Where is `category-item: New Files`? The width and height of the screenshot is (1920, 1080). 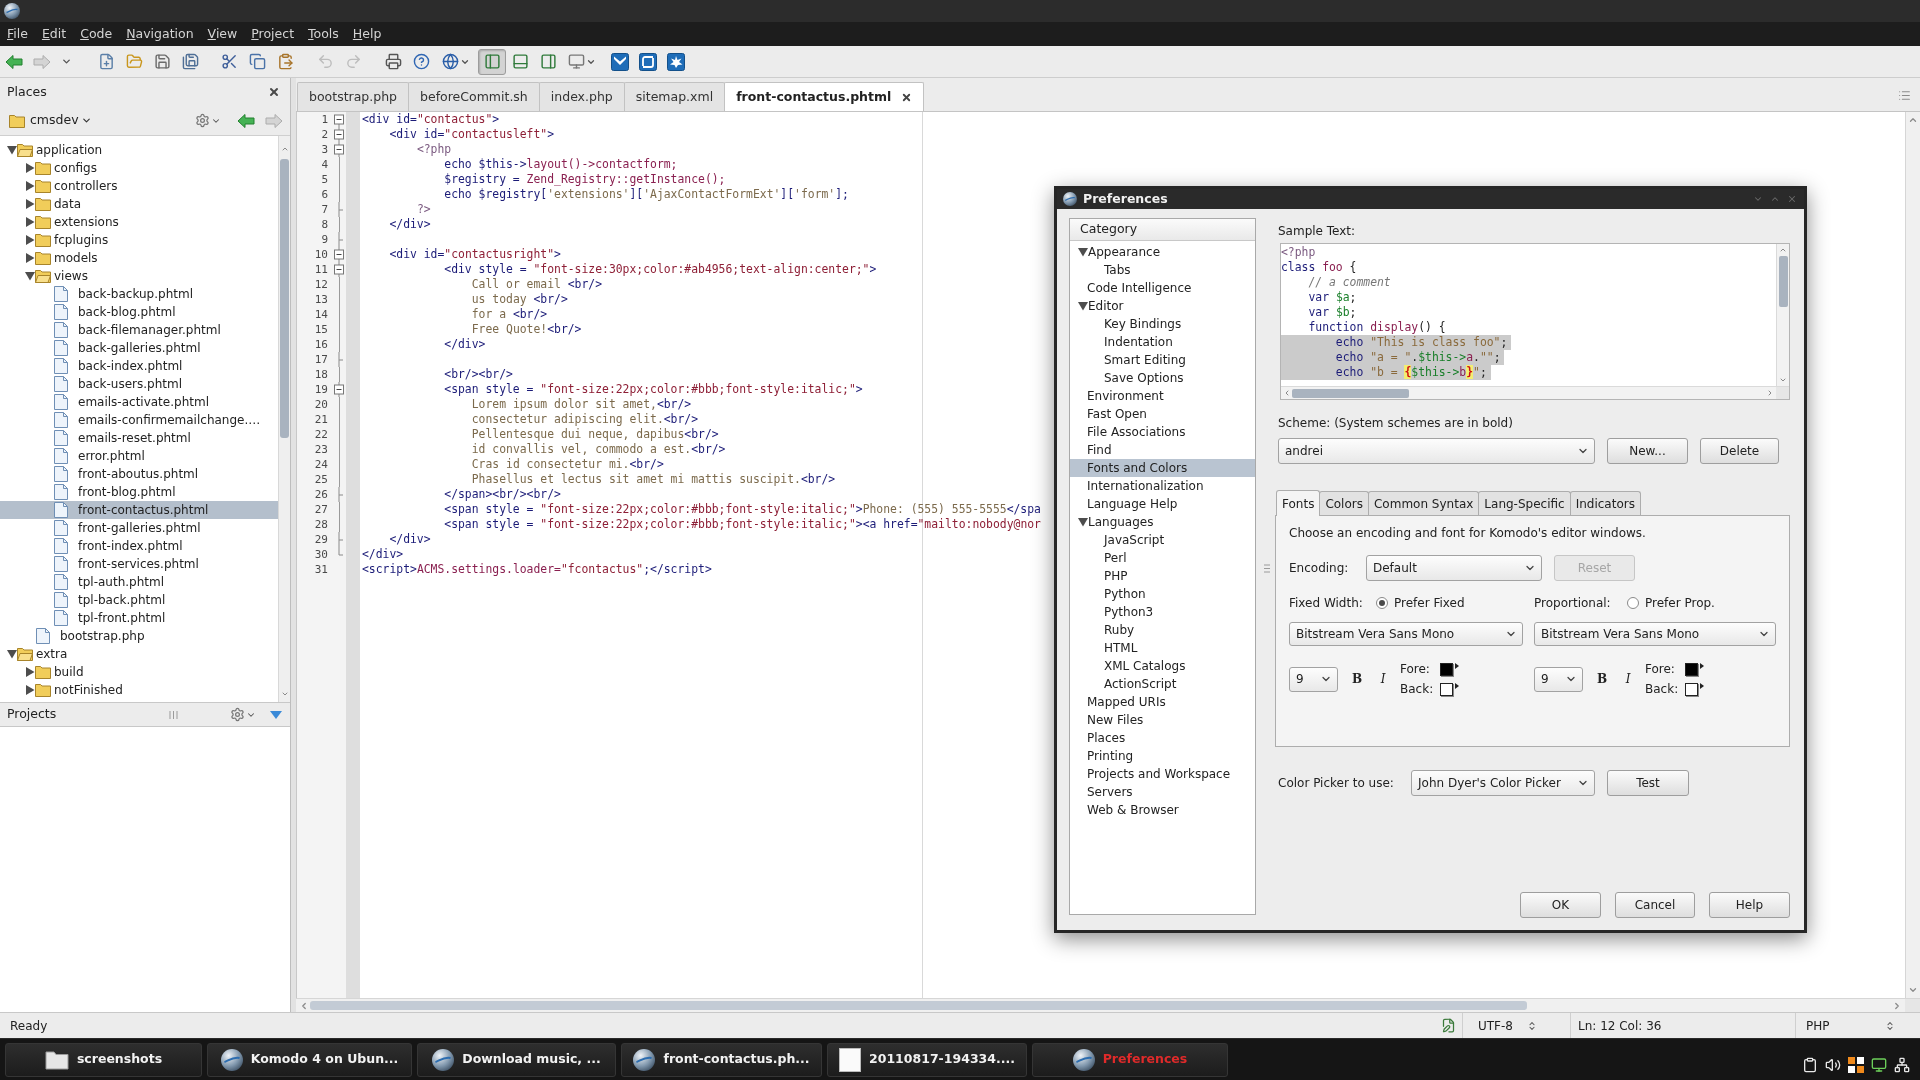
category-item: New Files is located at coordinates (1162, 720).